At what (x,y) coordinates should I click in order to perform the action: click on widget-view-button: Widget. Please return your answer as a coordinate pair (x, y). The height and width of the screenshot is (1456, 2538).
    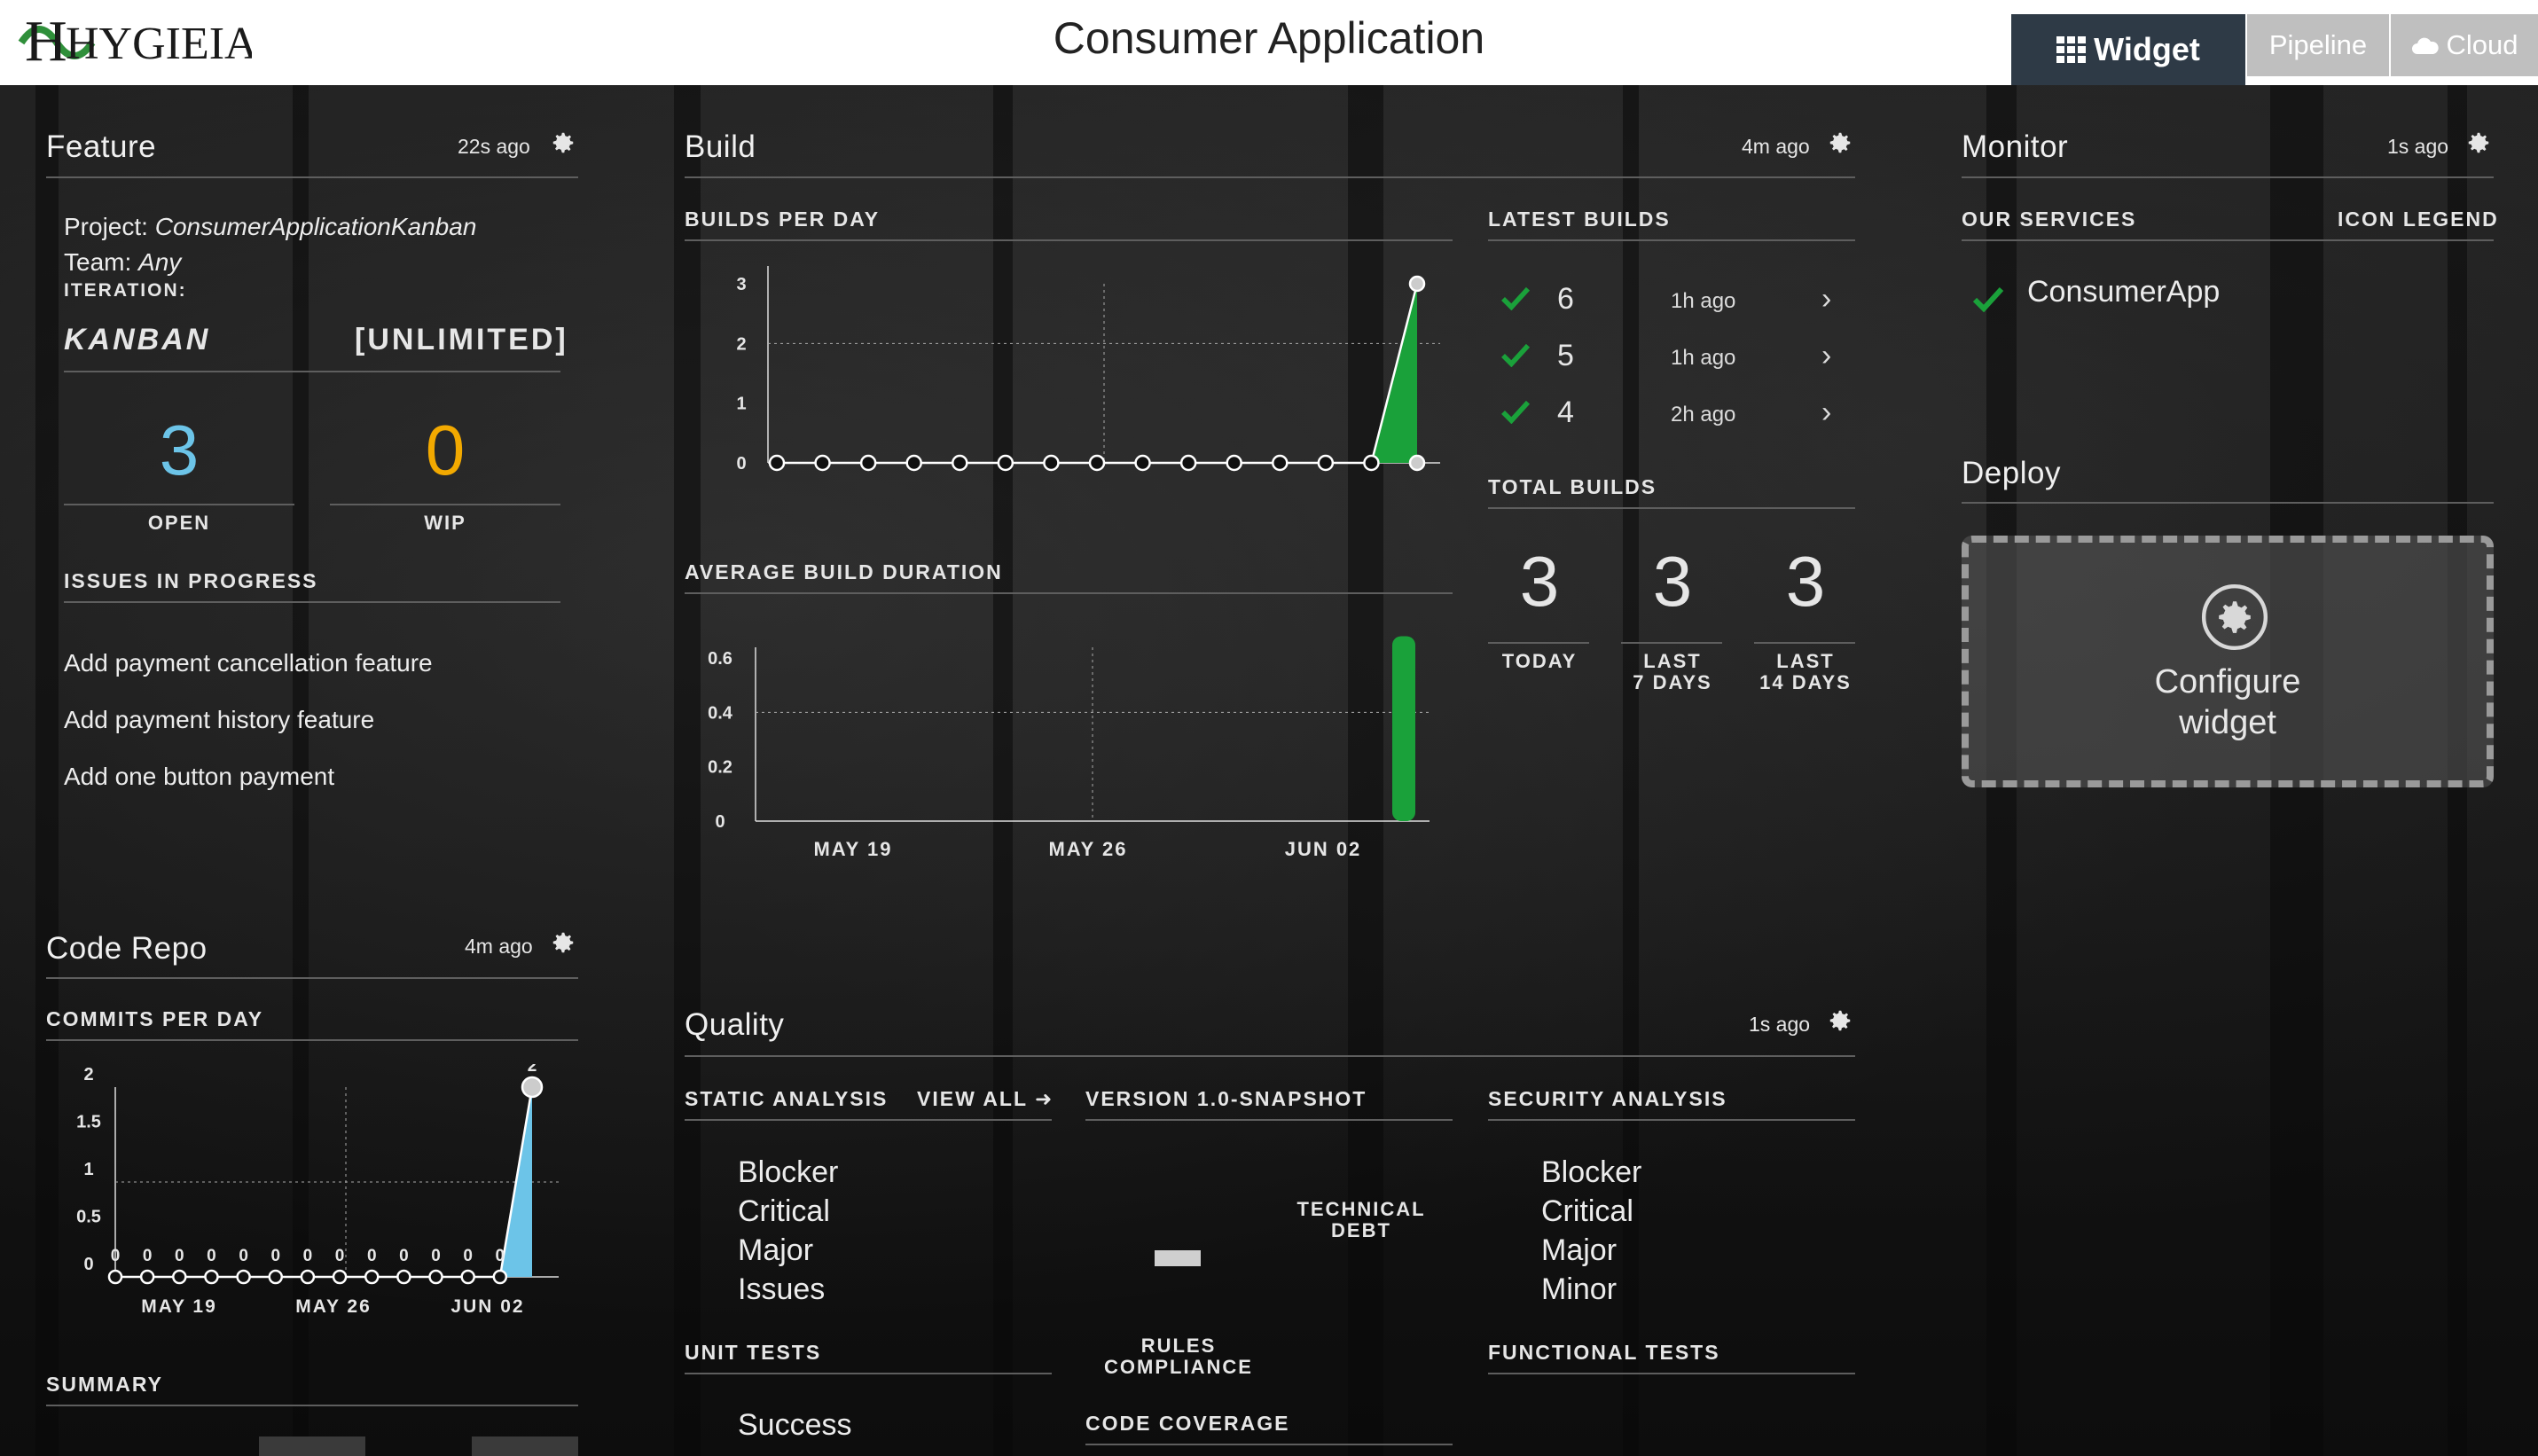
    Looking at the image, I should click on (2128, 49).